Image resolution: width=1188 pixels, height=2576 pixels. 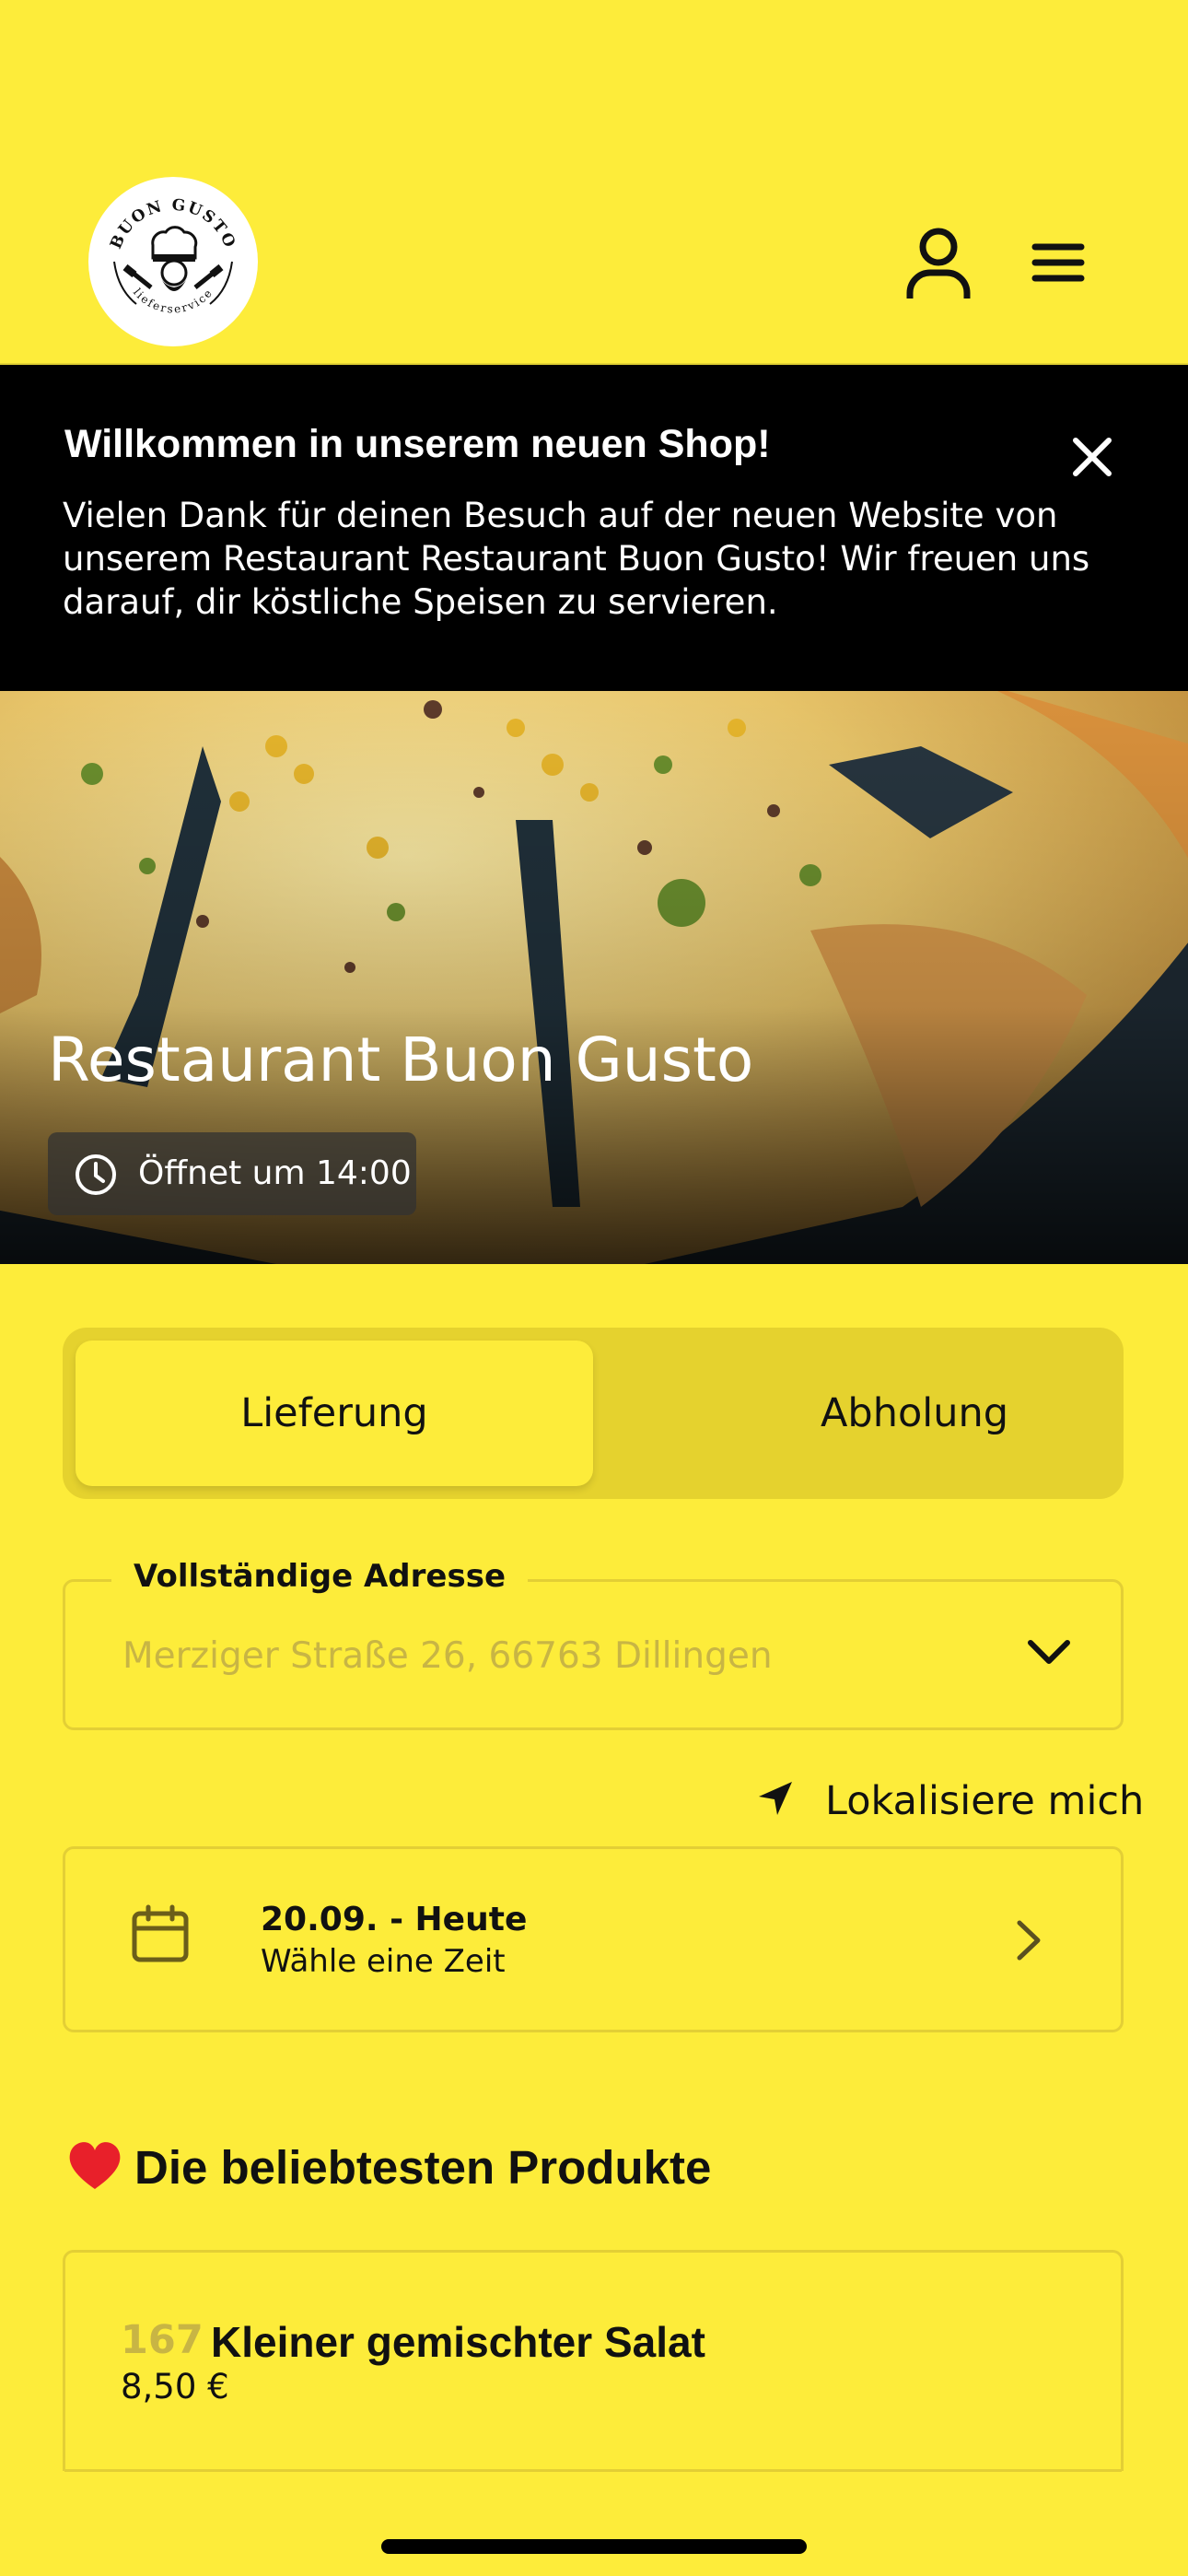 What do you see at coordinates (594, 182) in the screenshot?
I see `app-header: BUON GUSTO lieferservice` at bounding box center [594, 182].